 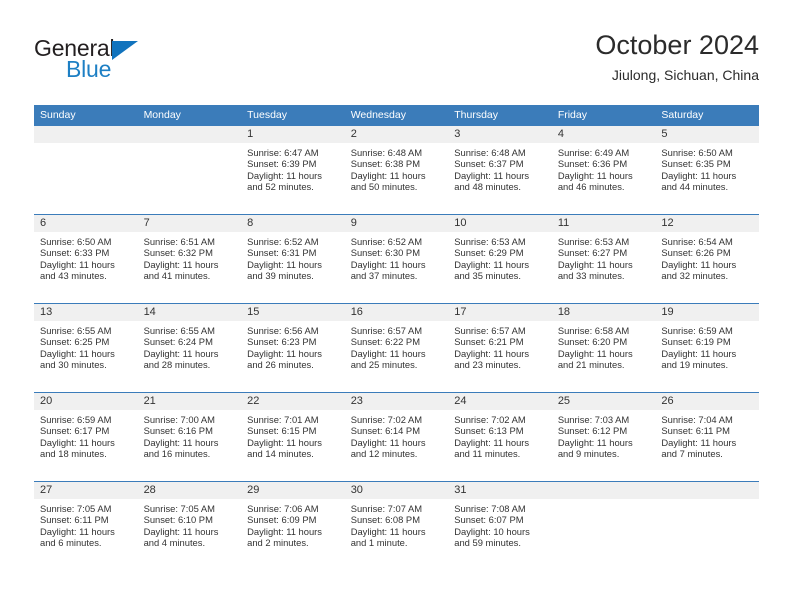 I want to click on calendar-empty-cell, so click(x=707, y=525).